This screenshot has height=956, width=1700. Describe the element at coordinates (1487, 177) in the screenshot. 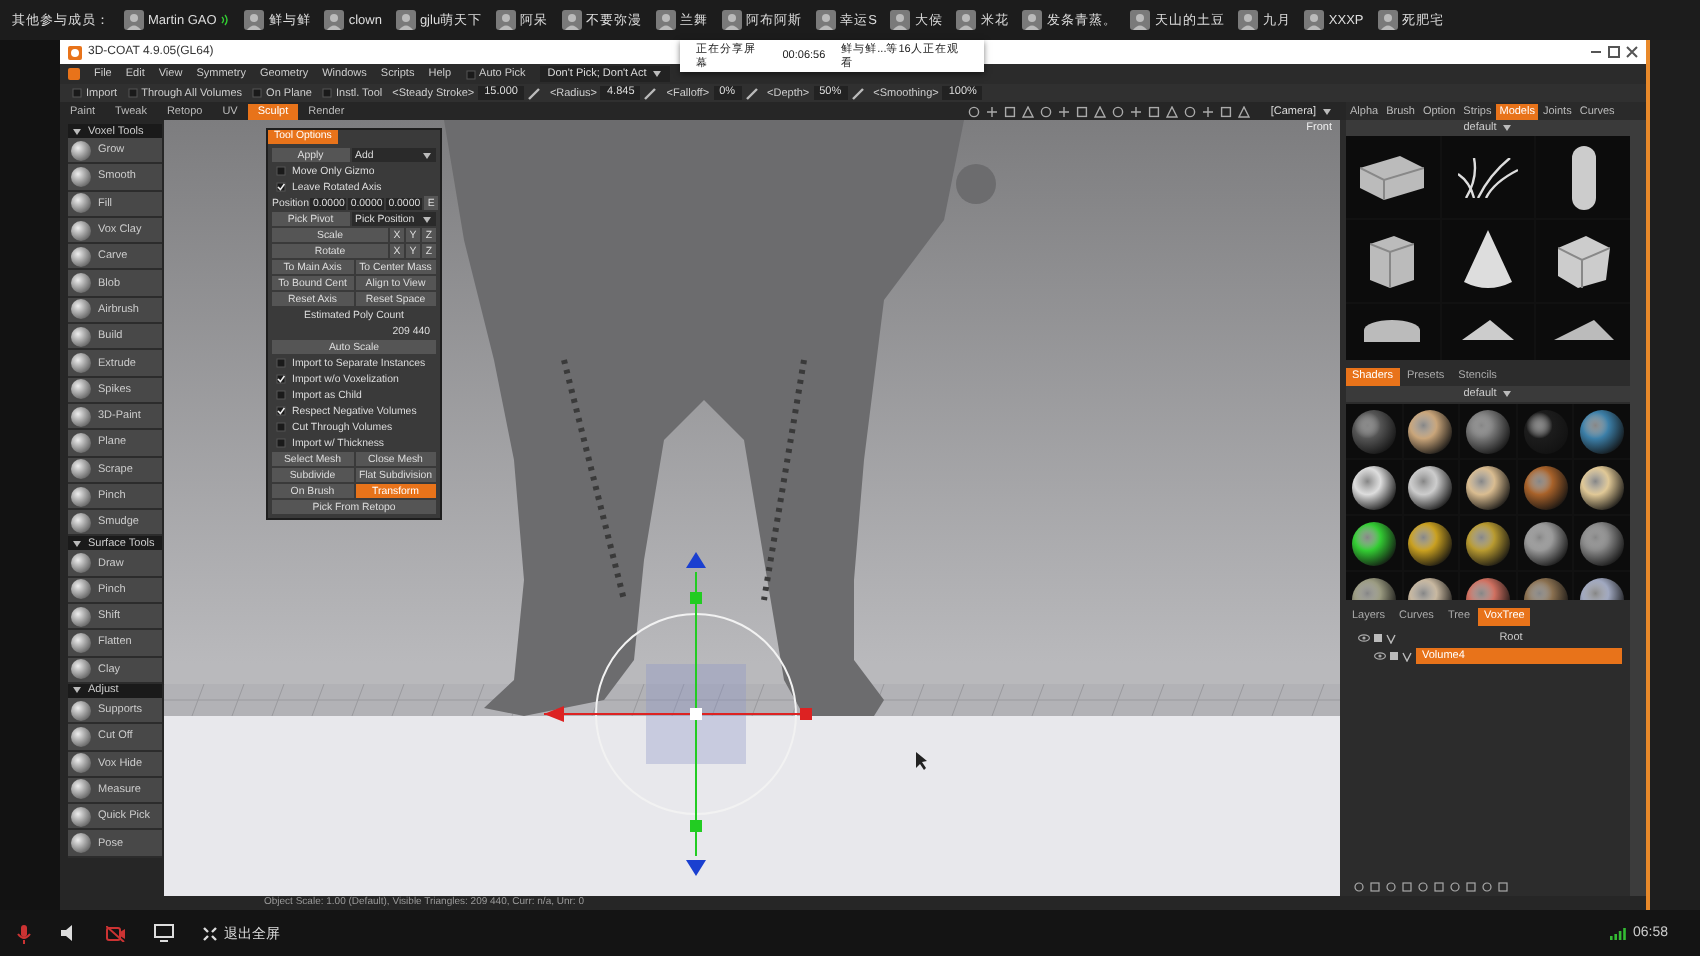

I see `grass-model-icon` at that location.